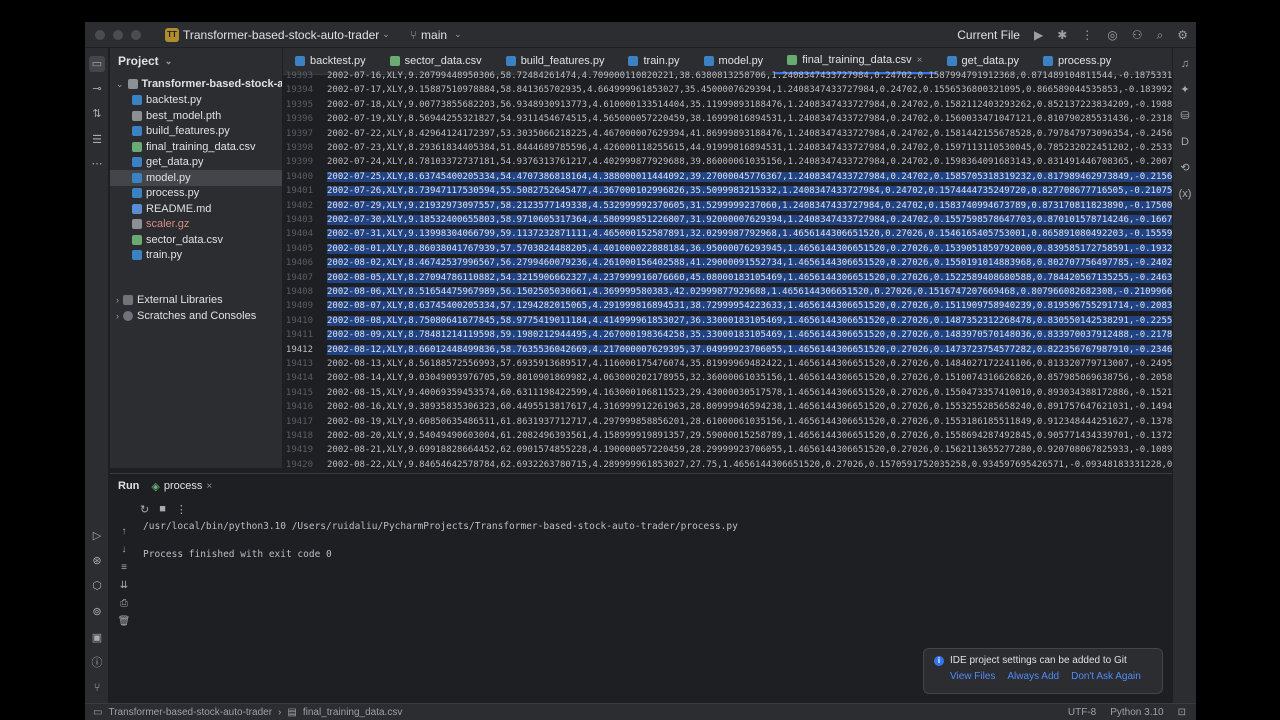  I want to click on branch-name: main, so click(434, 34).